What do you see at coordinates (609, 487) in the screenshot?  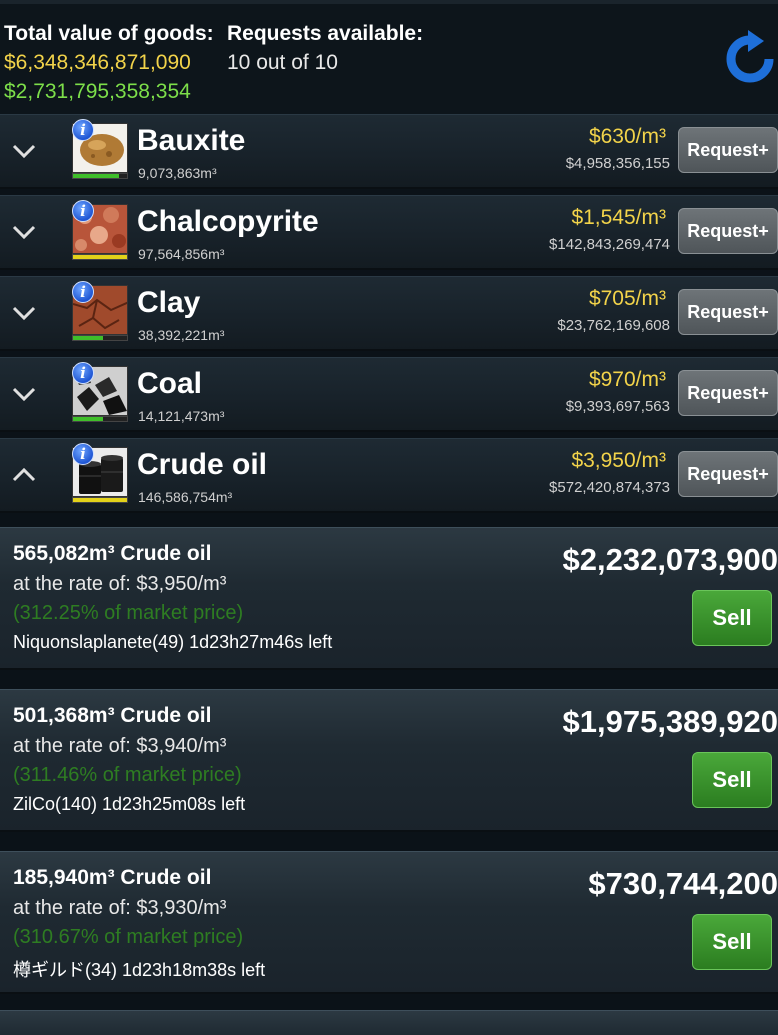 I see `resource-total: $572,420,874,373` at bounding box center [609, 487].